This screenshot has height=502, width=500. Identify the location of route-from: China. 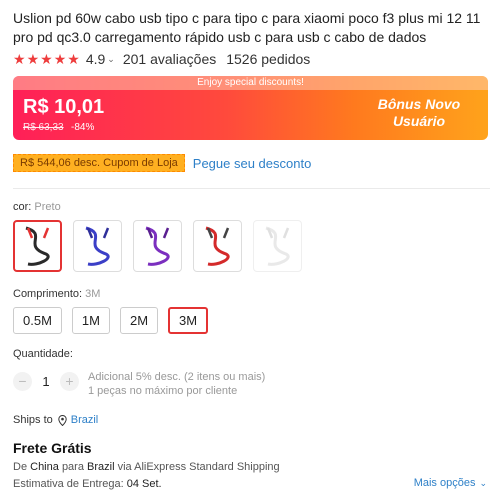
(44, 467).